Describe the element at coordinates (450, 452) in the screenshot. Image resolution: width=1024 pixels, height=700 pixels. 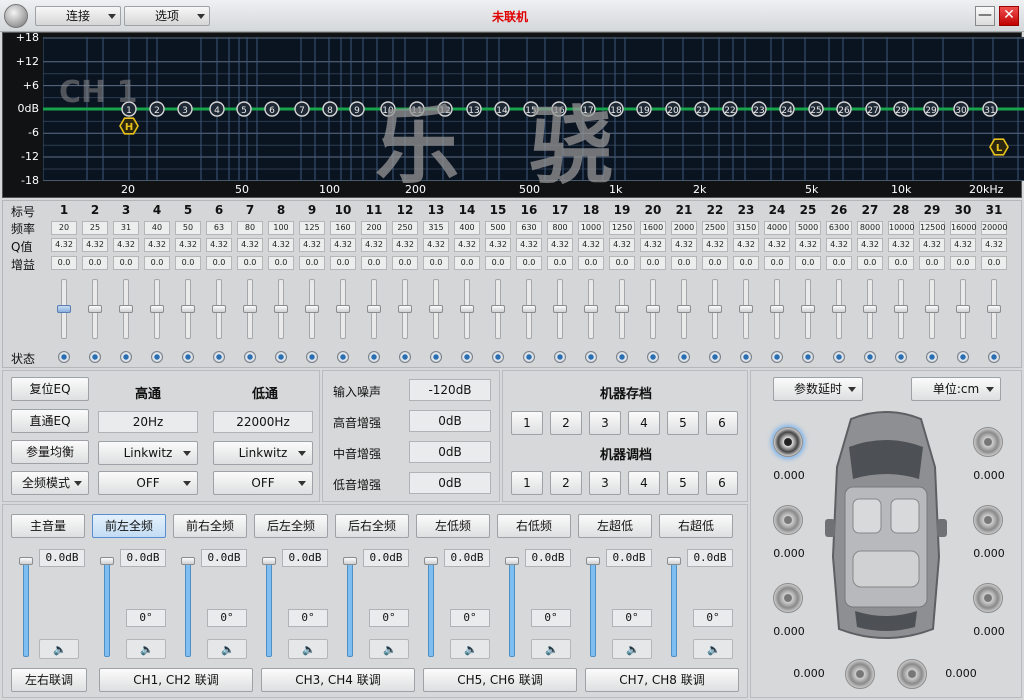
I see `mid-field: 0dB` at that location.